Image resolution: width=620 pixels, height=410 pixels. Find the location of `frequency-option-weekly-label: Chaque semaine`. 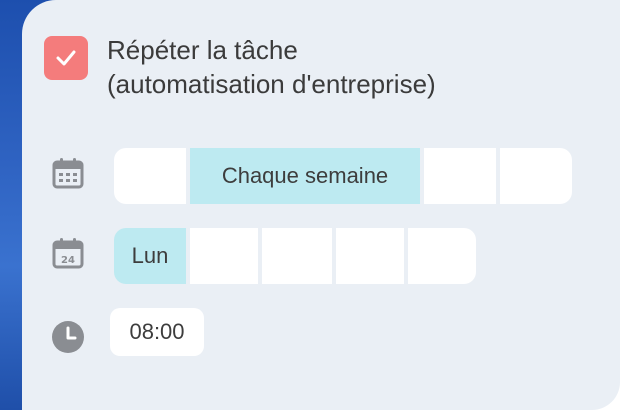

frequency-option-weekly-label: Chaque semaine is located at coordinates (305, 175).